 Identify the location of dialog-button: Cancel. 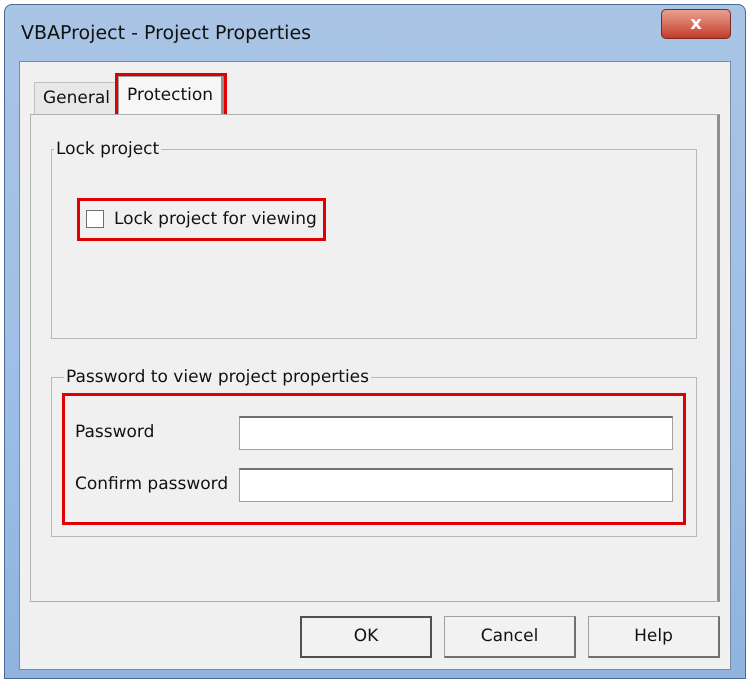
(510, 637).